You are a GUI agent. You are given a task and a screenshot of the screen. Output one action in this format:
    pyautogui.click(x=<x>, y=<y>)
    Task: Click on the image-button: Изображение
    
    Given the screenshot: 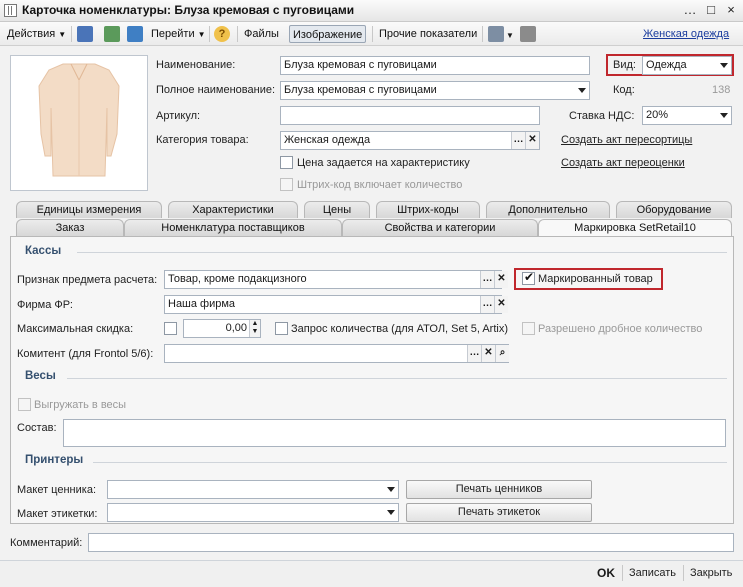 What is the action you would take?
    pyautogui.click(x=328, y=34)
    